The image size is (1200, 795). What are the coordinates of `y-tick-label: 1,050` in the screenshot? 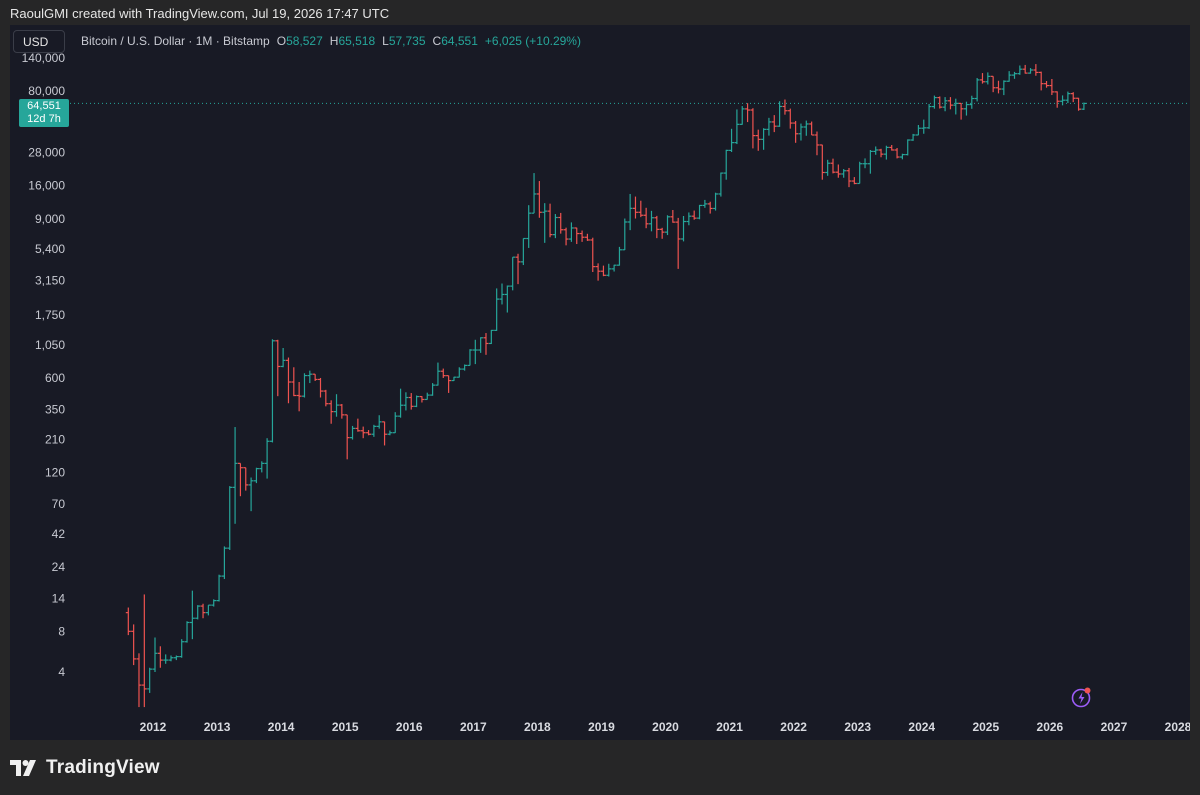 It's located at (50, 345).